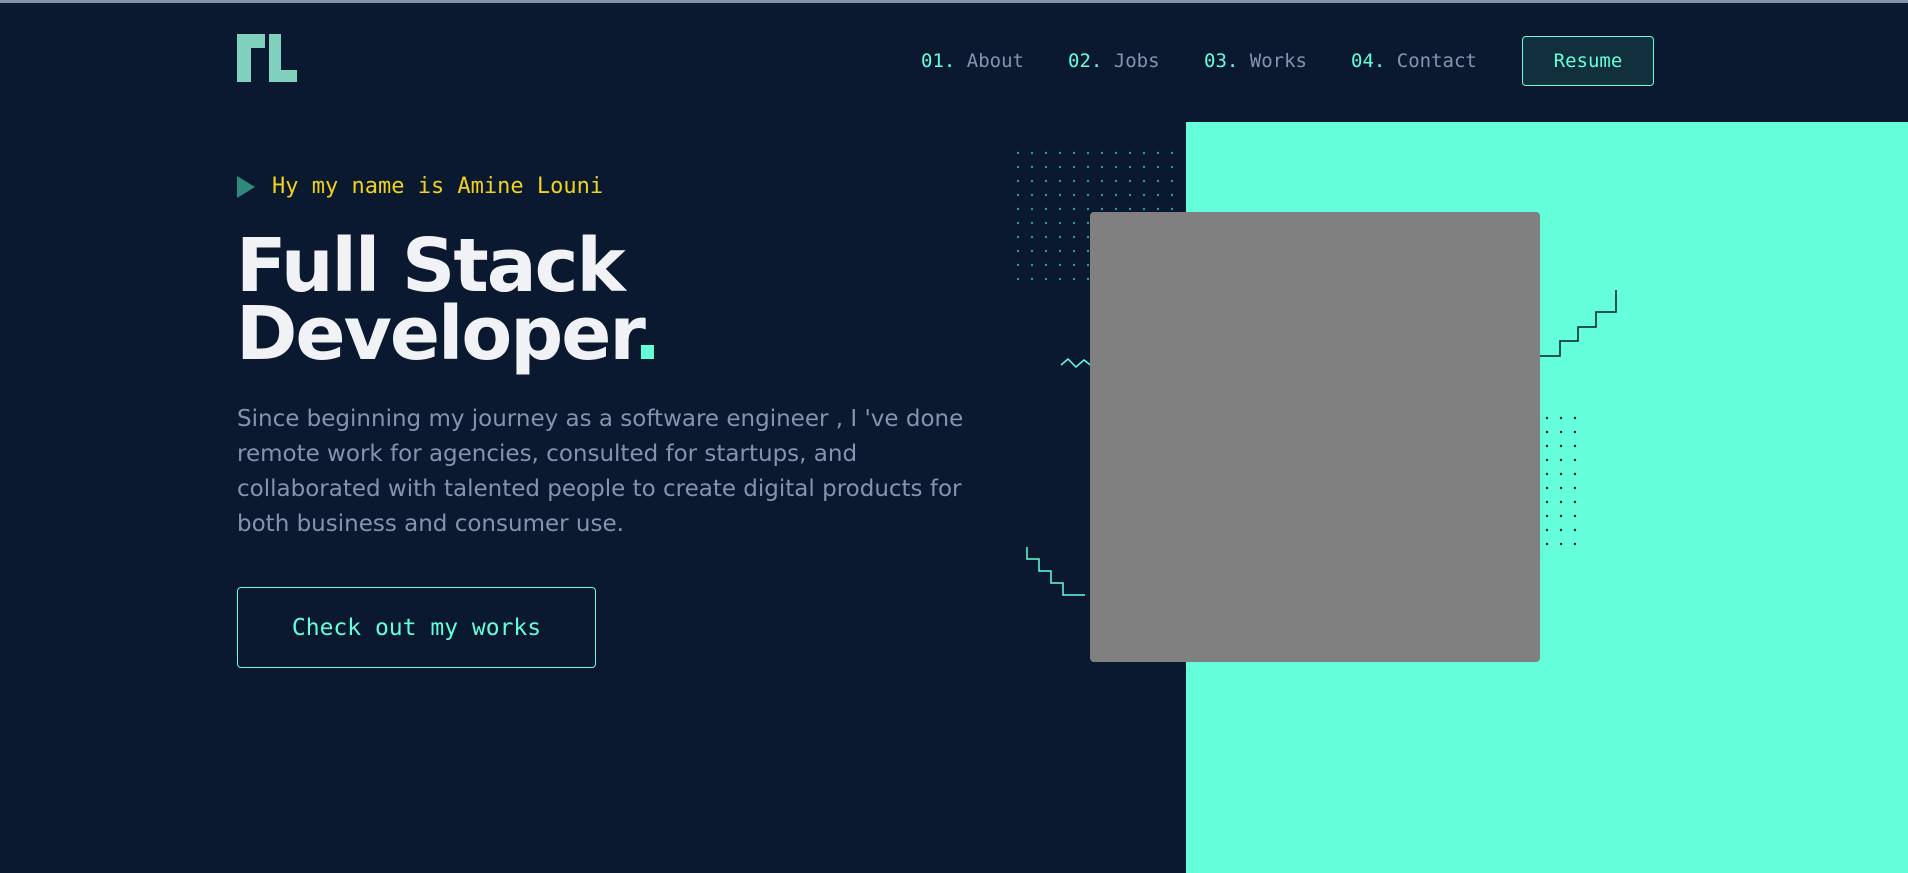  Describe the element at coordinates (954, 1) in the screenshot. I see `window-top-border` at that location.